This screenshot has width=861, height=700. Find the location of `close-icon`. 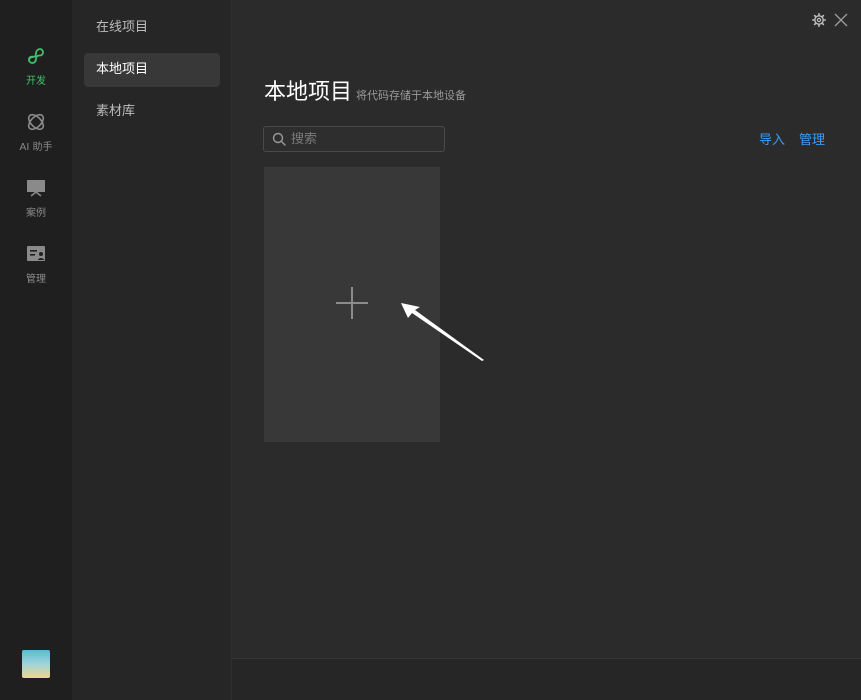

close-icon is located at coordinates (841, 20).